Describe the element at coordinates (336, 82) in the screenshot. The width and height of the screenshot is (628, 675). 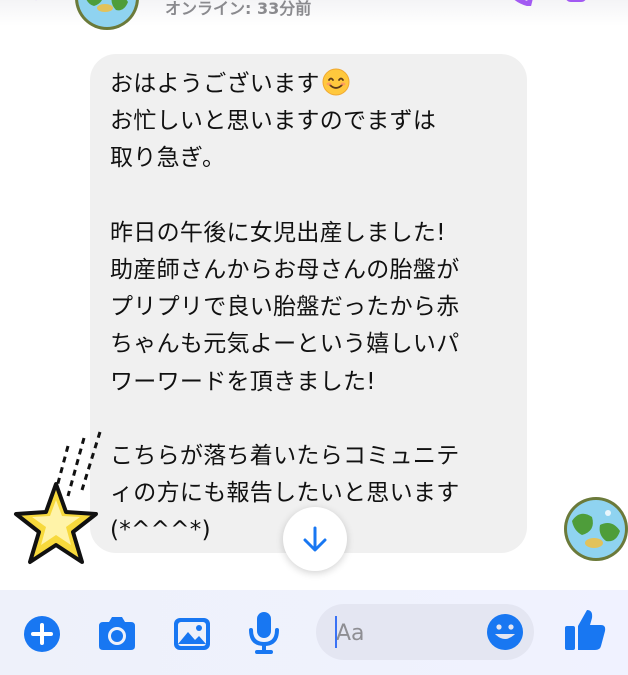
I see `smiling-face-emoji-icon` at that location.